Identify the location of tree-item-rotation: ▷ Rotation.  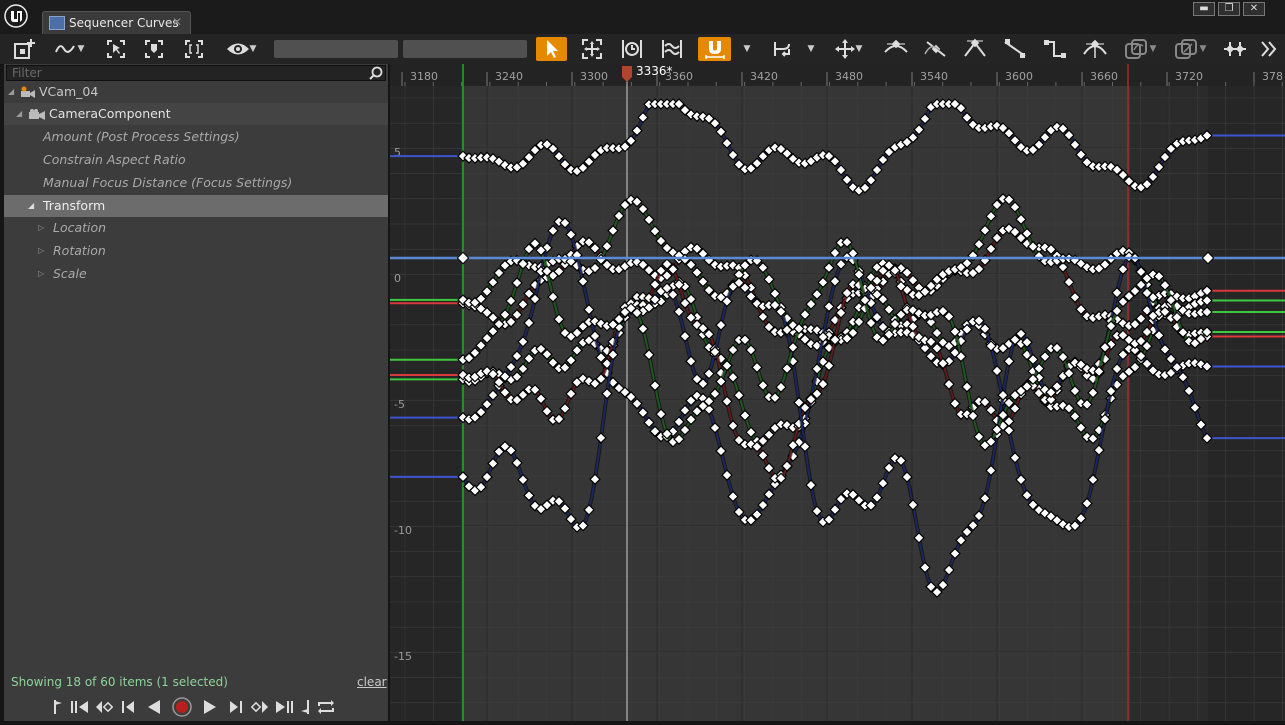
(196, 251).